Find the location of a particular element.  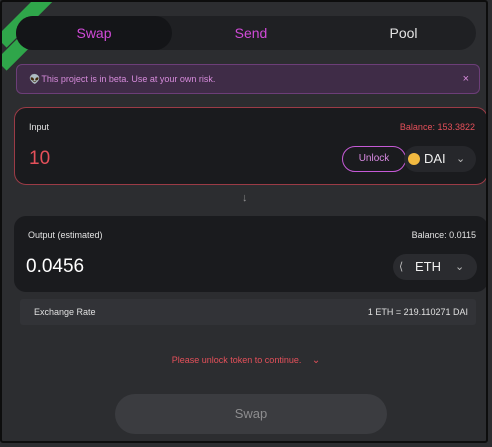

output-token-selector: ⟨ ETH ⌄ is located at coordinates (435, 267).